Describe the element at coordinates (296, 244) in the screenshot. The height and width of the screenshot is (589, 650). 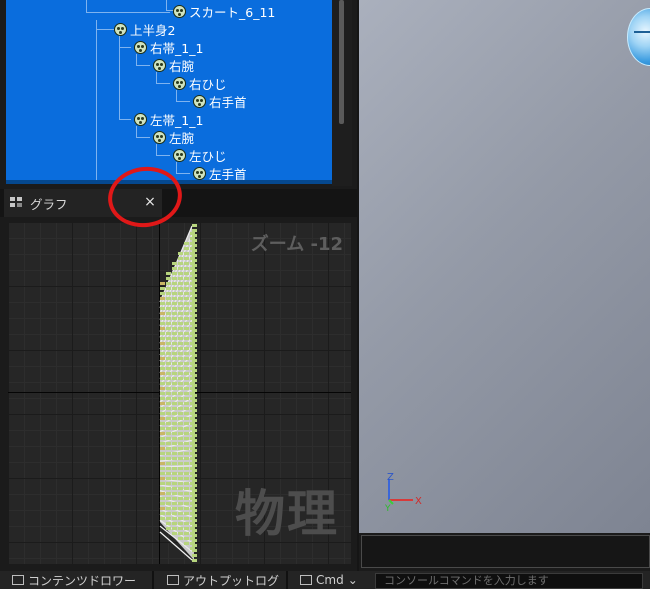
I see `zoom-level-label: ズーム -12` at that location.